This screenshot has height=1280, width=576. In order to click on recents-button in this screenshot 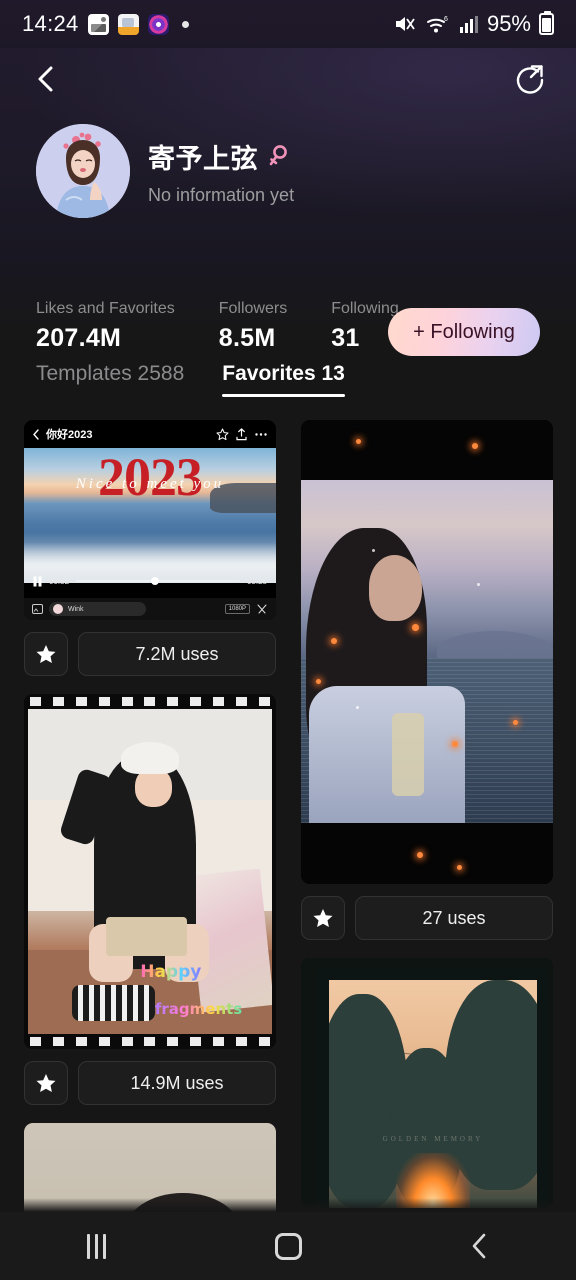, I will do `click(96, 1246)`.